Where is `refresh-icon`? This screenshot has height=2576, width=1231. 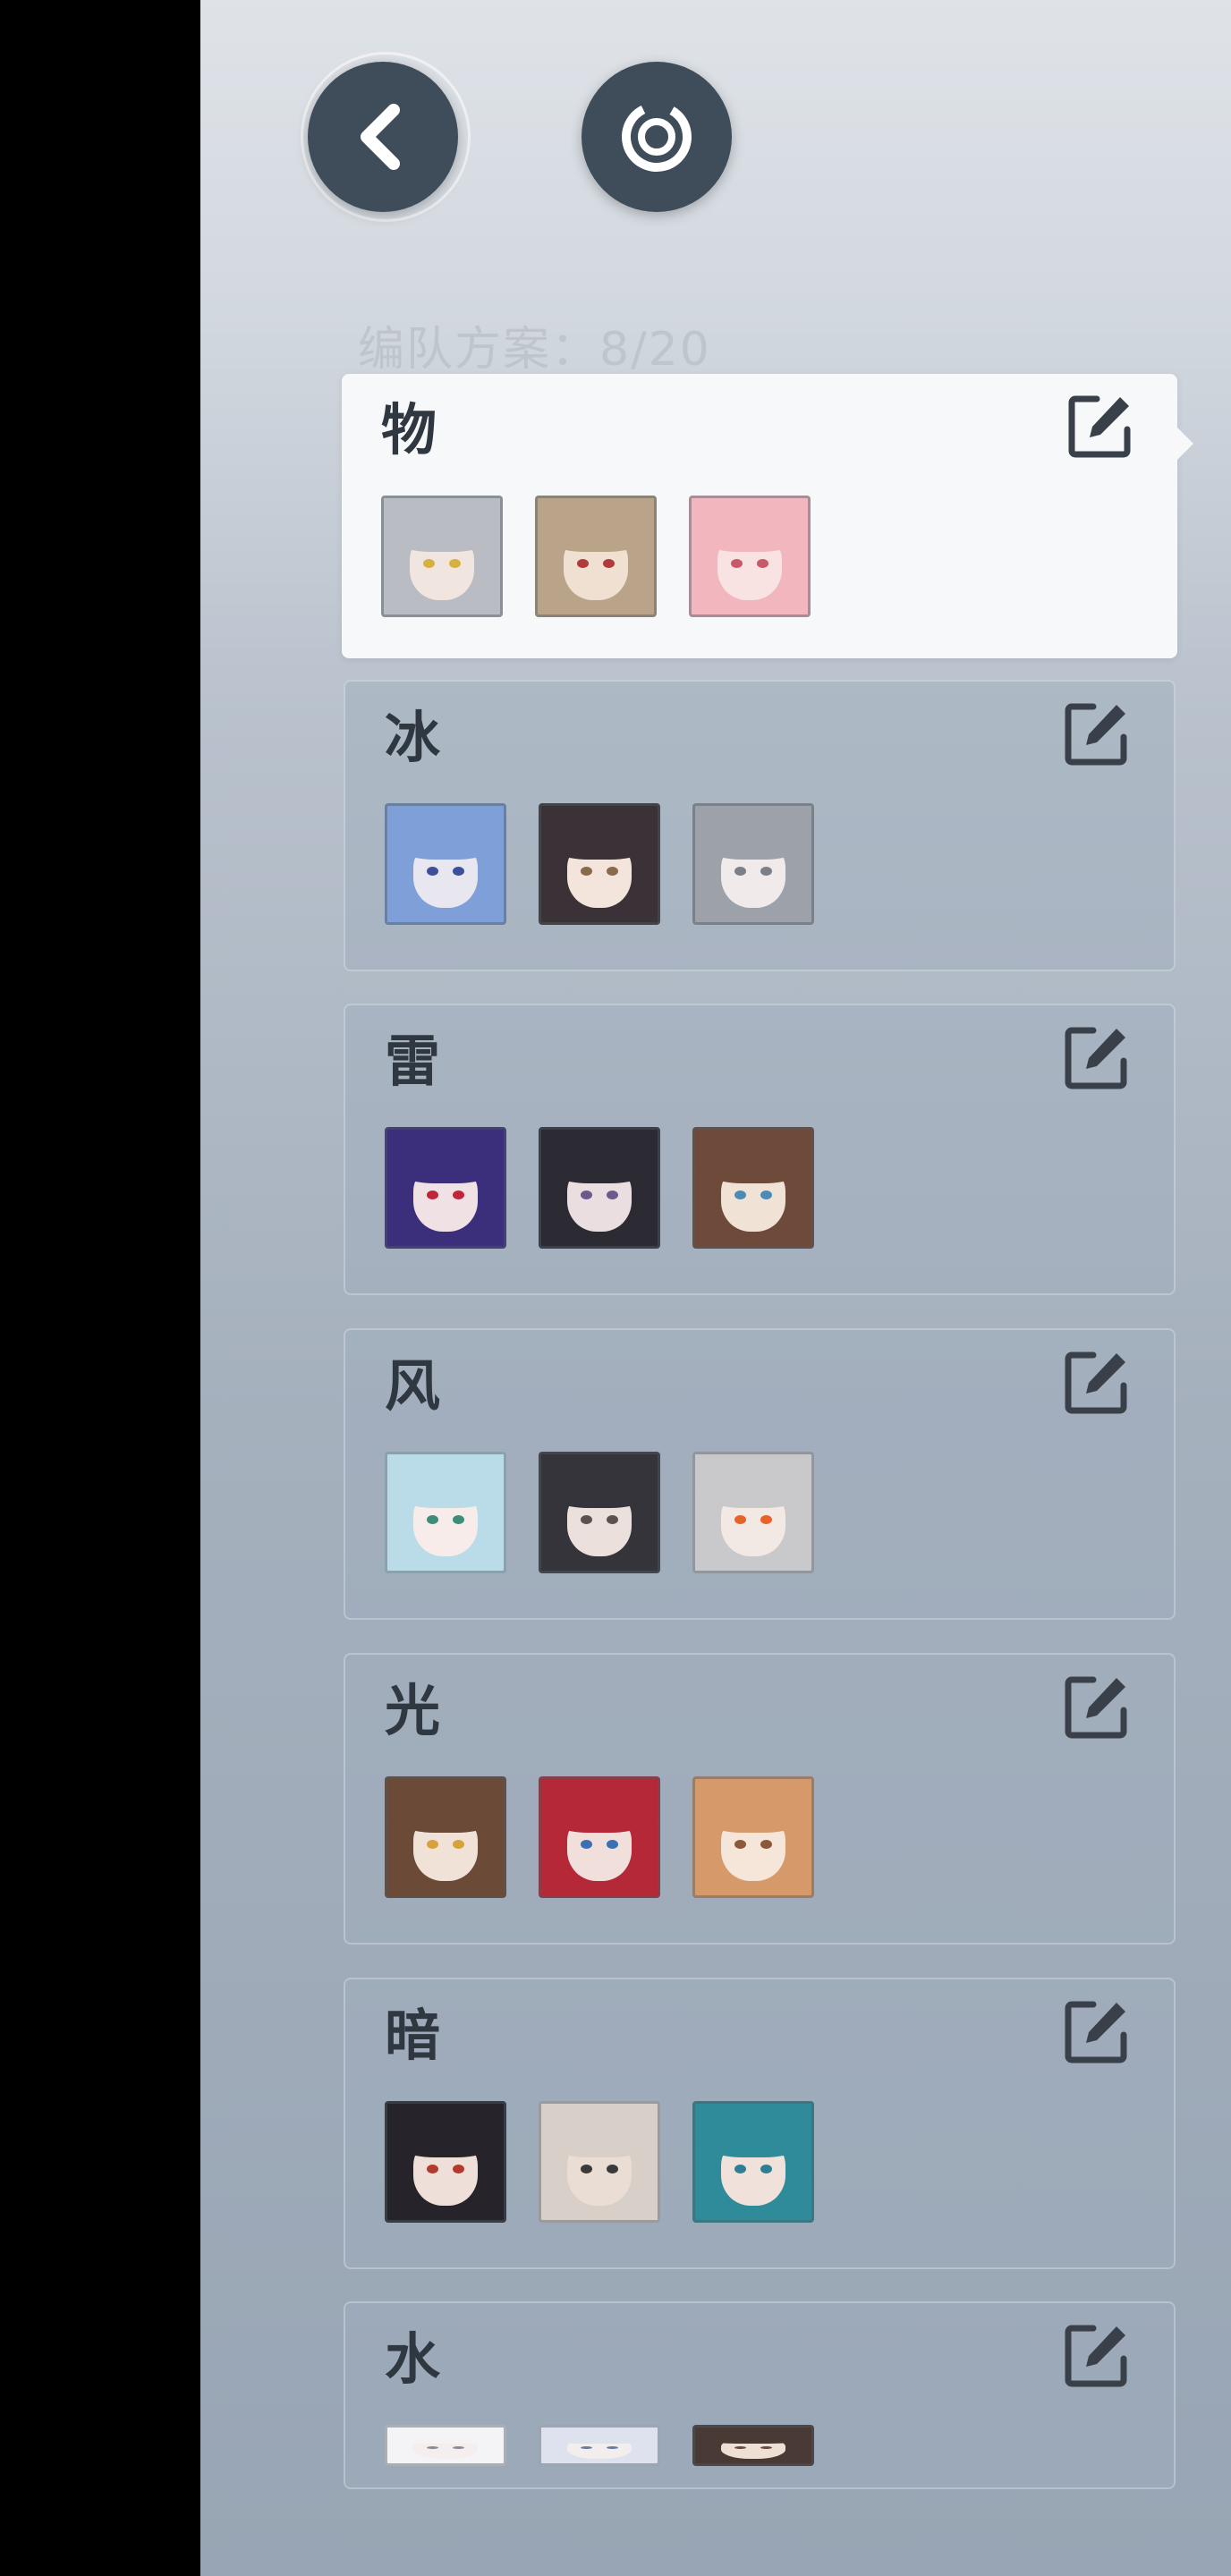 refresh-icon is located at coordinates (657, 137).